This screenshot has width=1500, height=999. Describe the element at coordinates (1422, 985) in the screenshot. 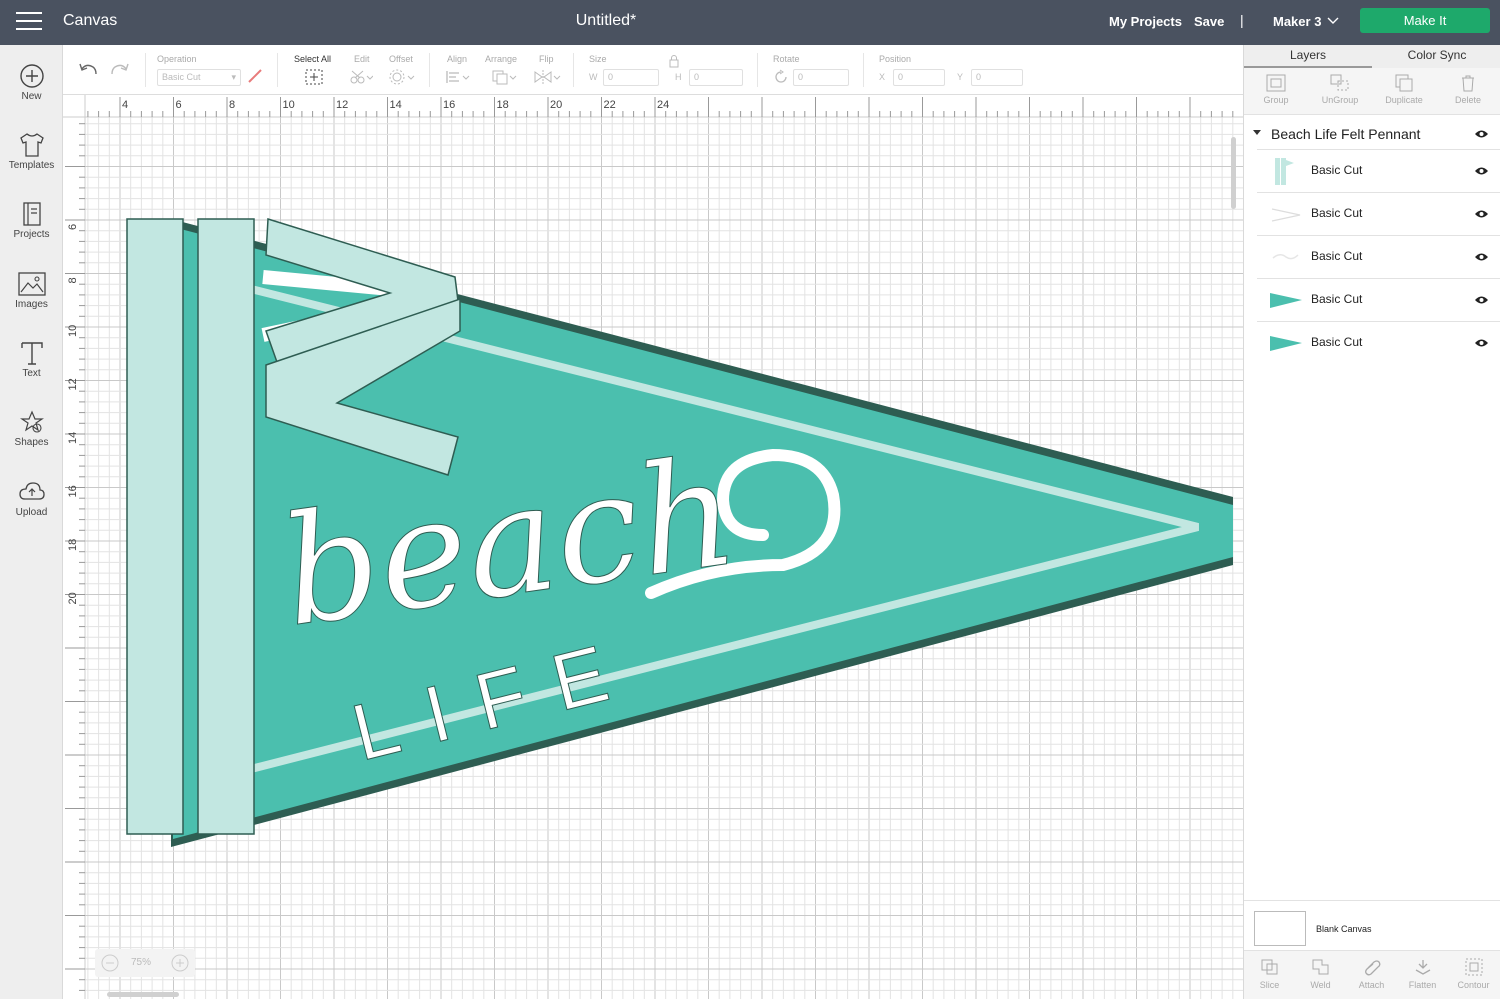

I see `flatten-label: Flatten` at that location.